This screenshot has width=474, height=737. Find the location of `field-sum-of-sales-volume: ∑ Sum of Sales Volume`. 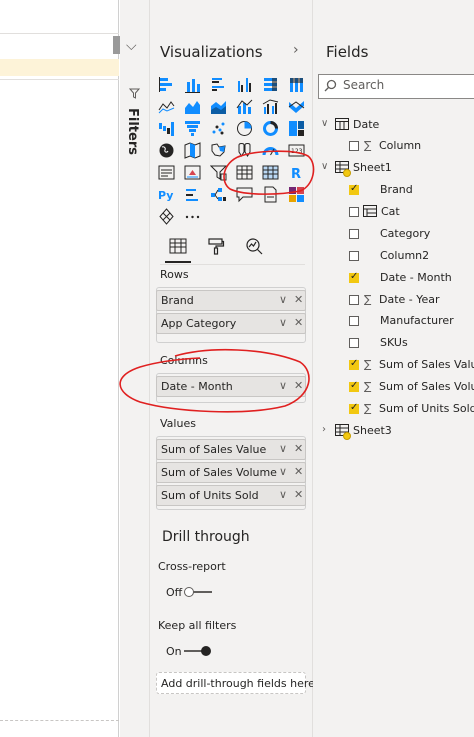

field-sum-of-sales-volume: ∑ Sum of Sales Volume is located at coordinates (396, 388).